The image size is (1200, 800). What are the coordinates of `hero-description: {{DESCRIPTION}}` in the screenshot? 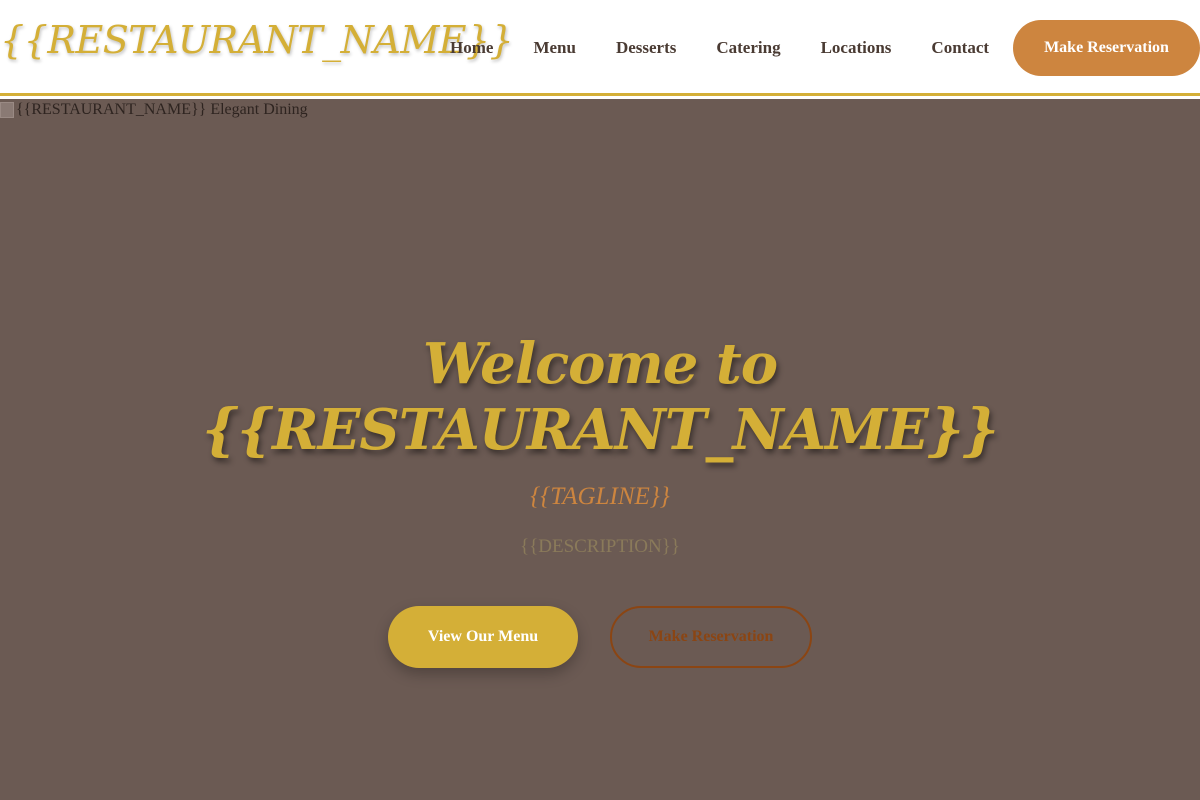 It's located at (600, 546).